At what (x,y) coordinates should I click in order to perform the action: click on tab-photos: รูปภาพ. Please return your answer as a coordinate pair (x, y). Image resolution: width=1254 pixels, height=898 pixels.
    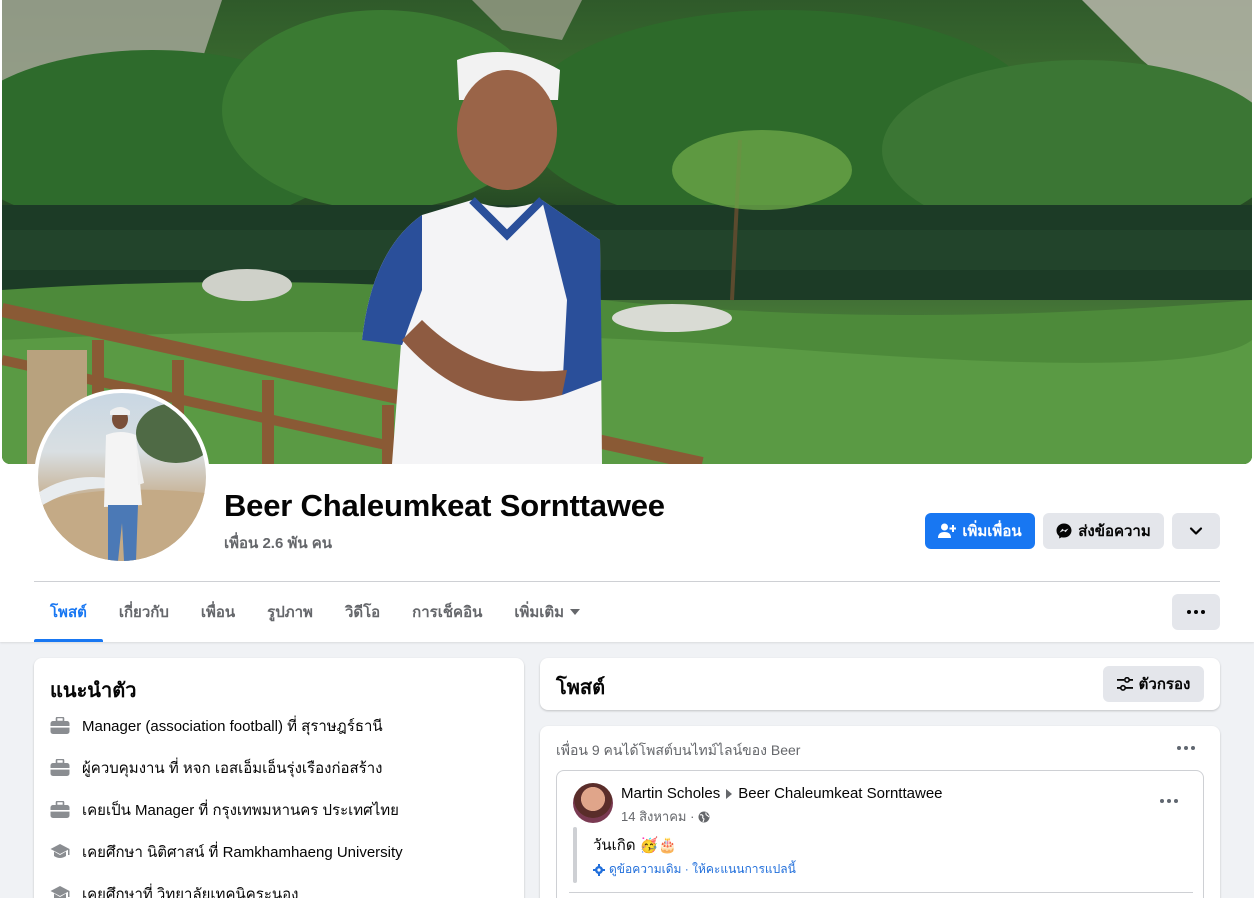
    Looking at the image, I should click on (290, 612).